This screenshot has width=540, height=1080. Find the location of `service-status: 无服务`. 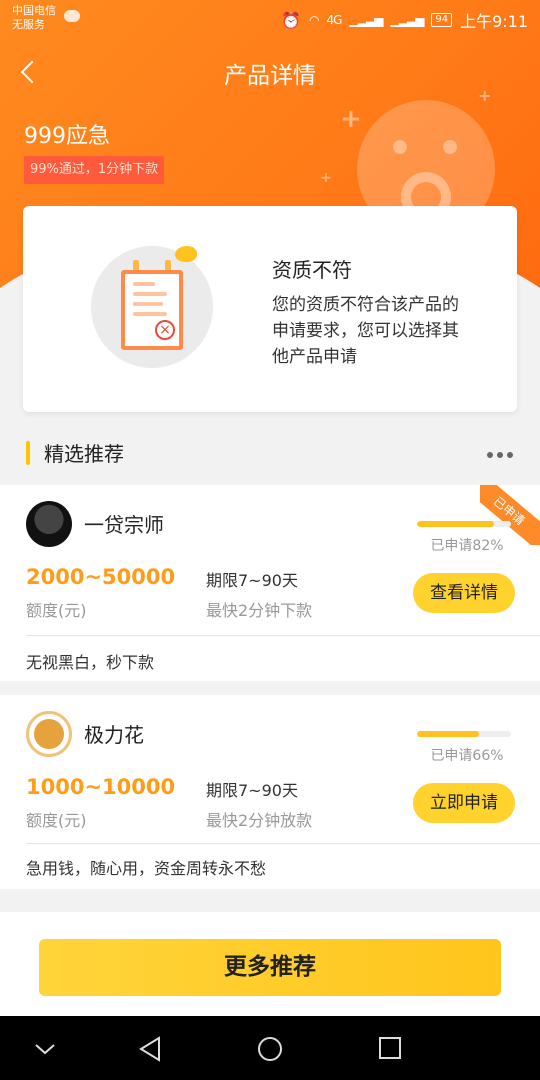

service-status: 无服务 is located at coordinates (28, 24).